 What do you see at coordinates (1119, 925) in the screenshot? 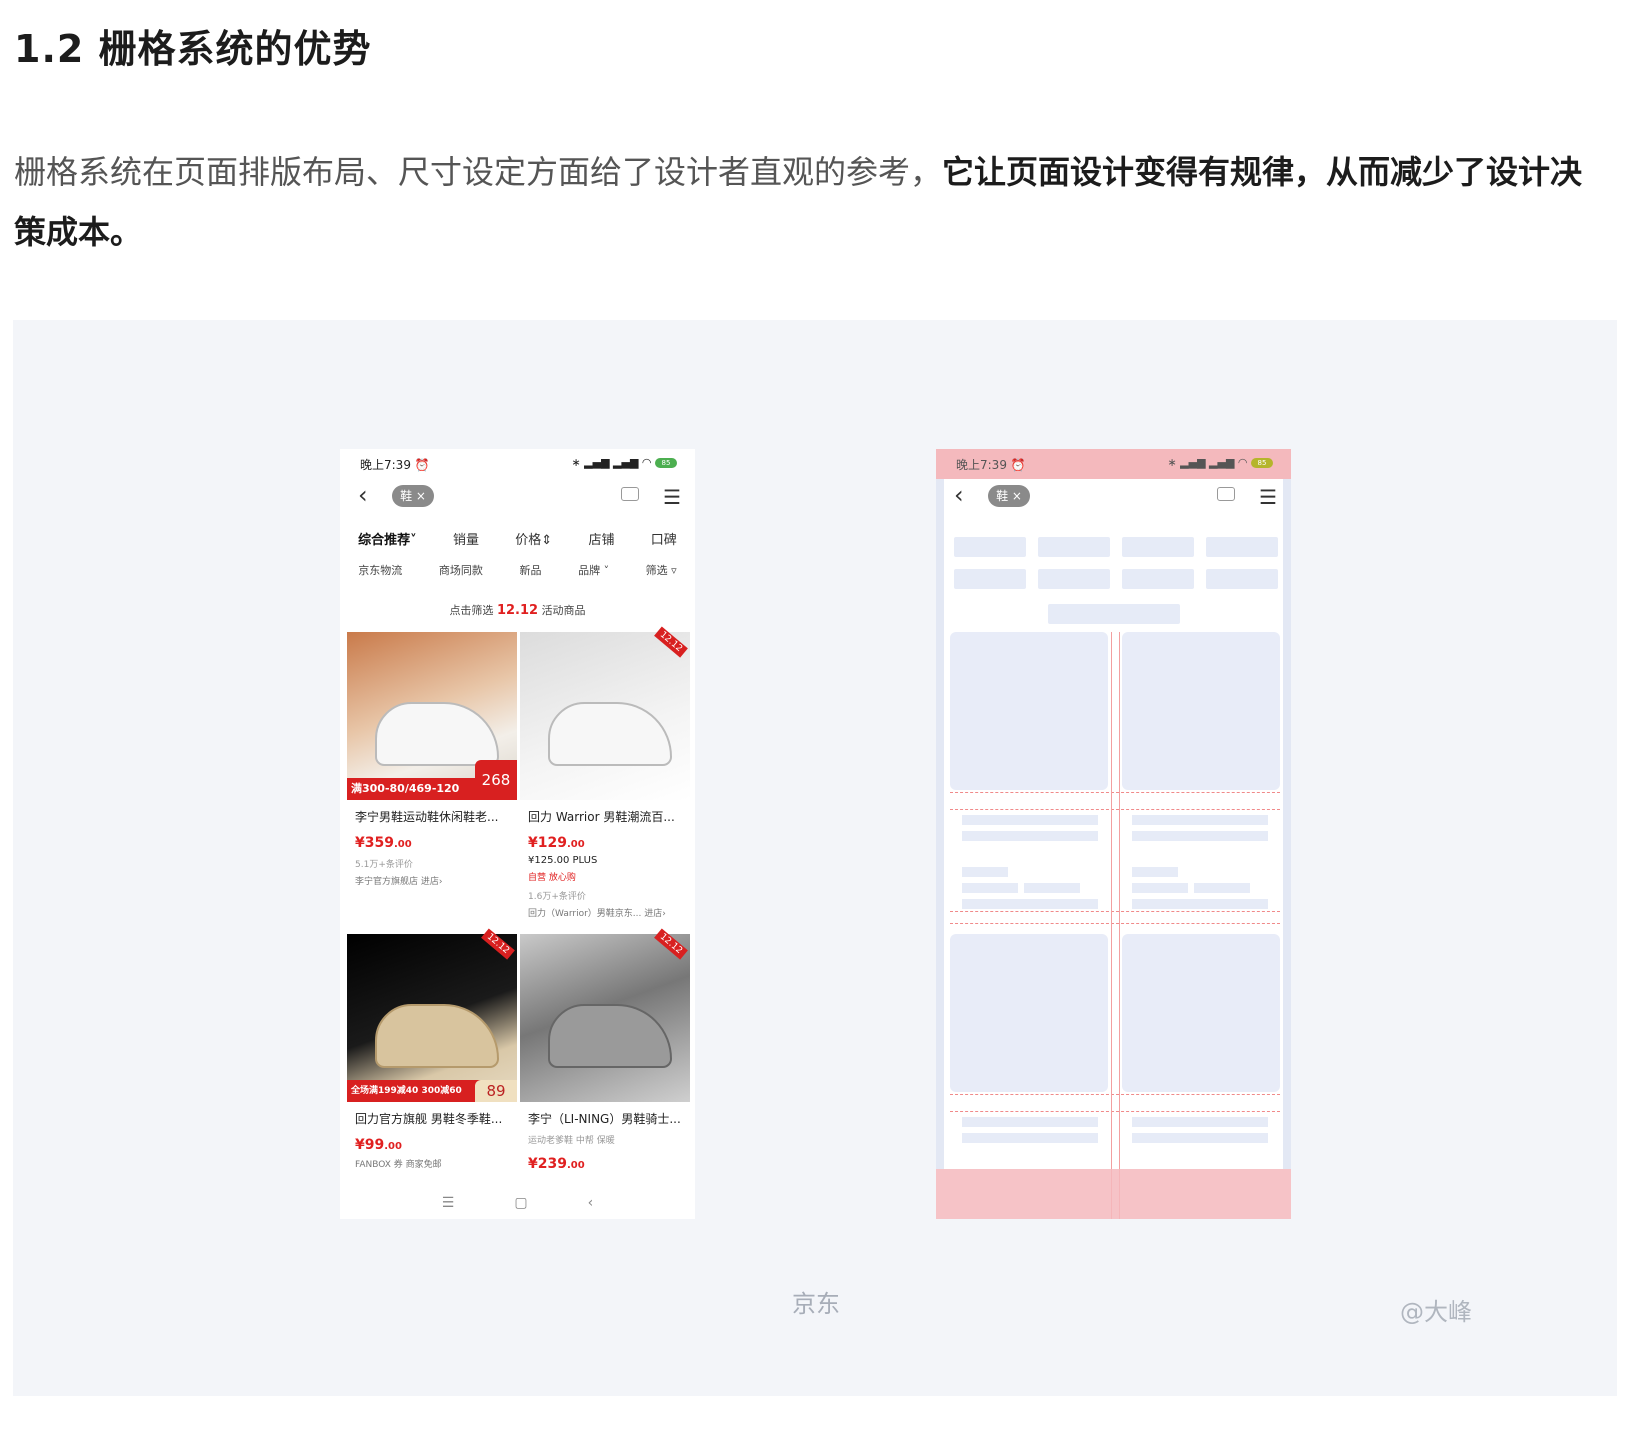
I see `gutter-guide` at bounding box center [1119, 925].